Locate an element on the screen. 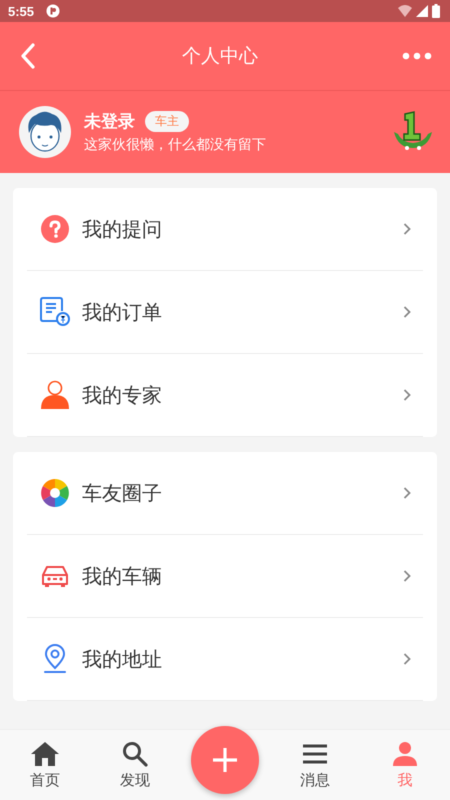 Image resolution: width=450 pixels, height=800 pixels. menu-item: 我的车辆 is located at coordinates (225, 576).